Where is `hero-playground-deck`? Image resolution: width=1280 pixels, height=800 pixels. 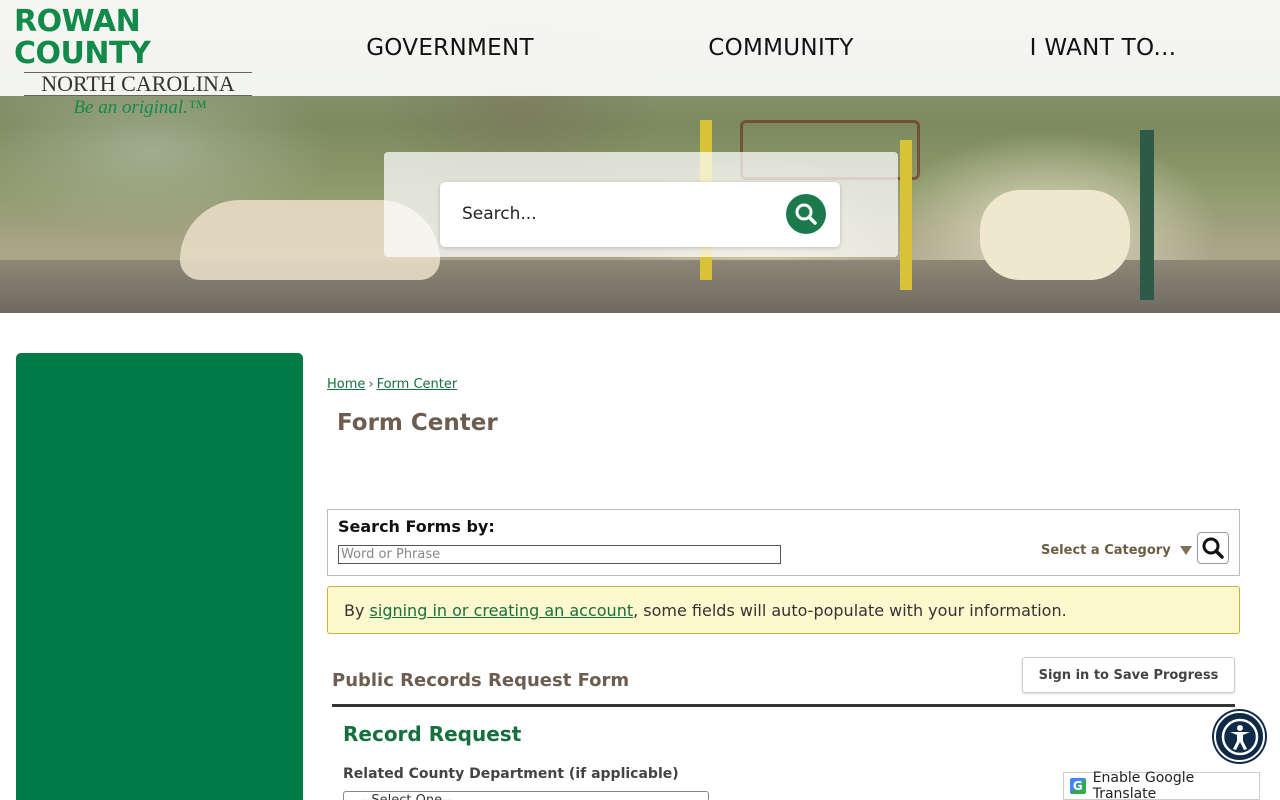
hero-playground-deck is located at coordinates (1055, 235).